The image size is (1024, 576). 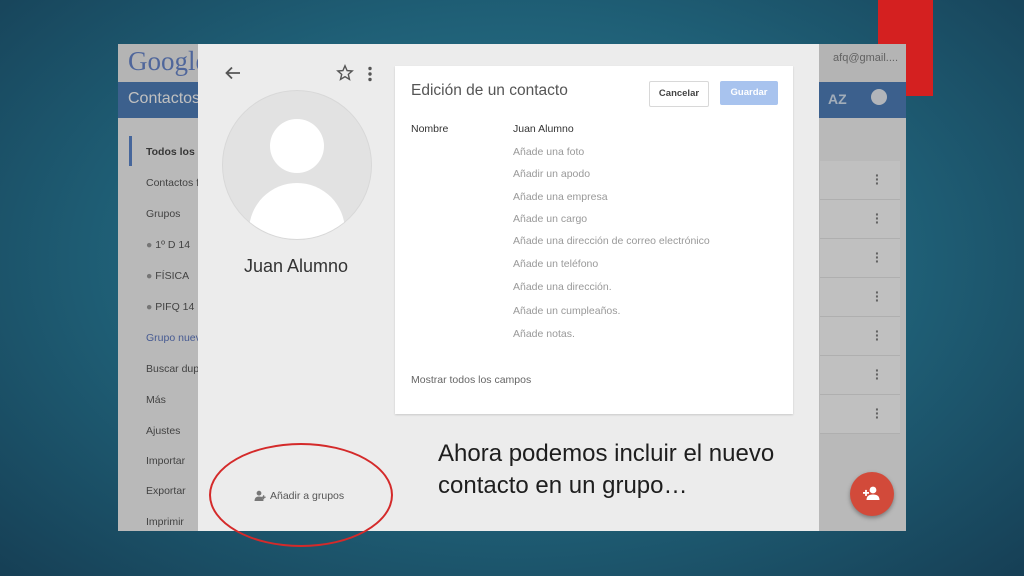 What do you see at coordinates (345, 73) in the screenshot?
I see `star-icon` at bounding box center [345, 73].